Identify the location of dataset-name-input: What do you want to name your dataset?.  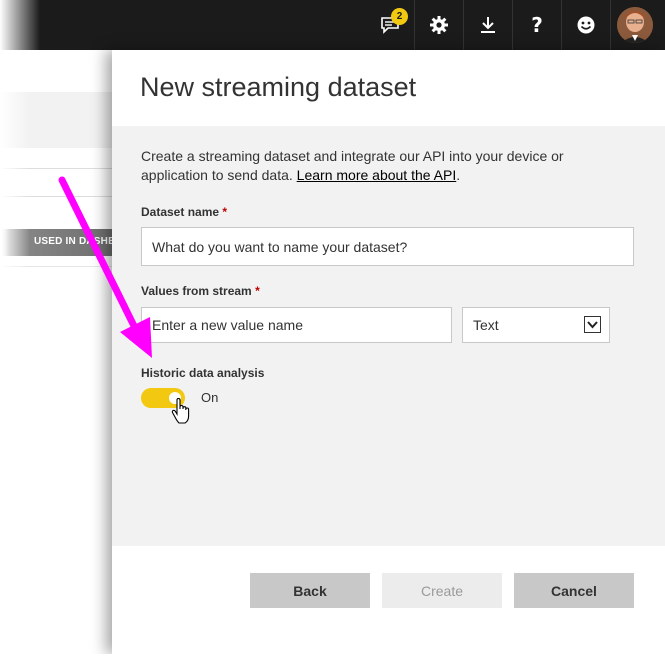
(387, 246).